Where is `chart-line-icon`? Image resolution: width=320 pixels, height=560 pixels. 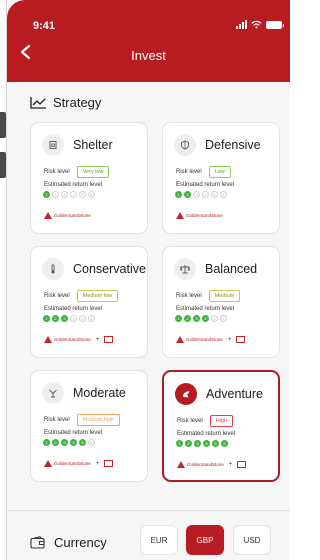
chart-line-icon is located at coordinates (38, 103).